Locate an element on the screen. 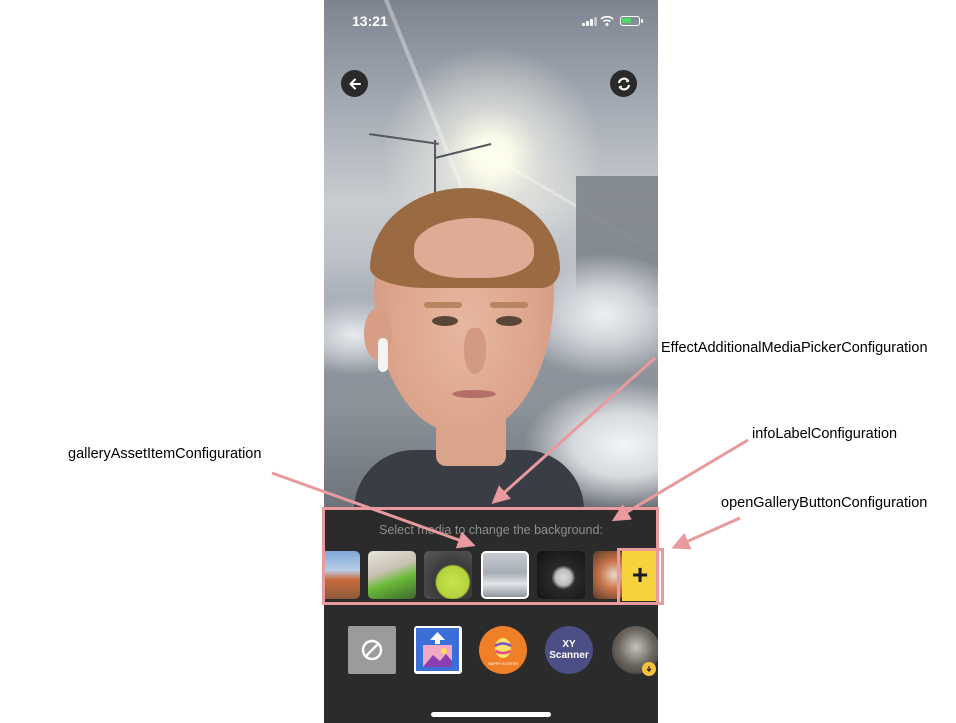  image-upload-icon is located at coordinates (437, 649).